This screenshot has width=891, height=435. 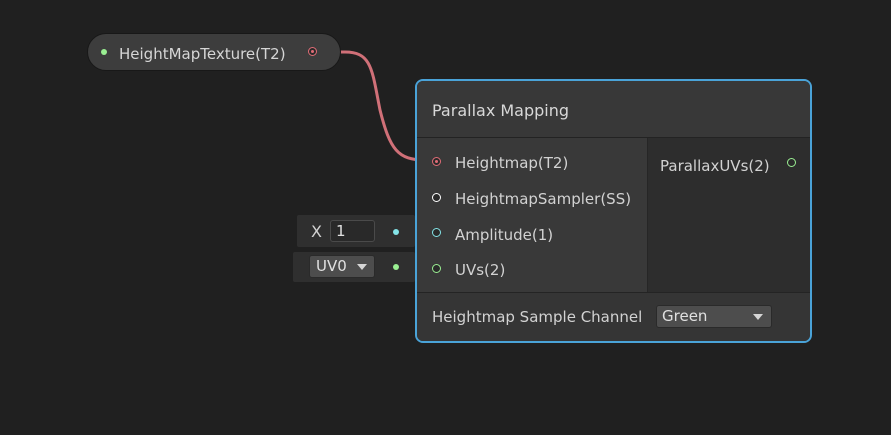 What do you see at coordinates (512, 163) in the screenshot?
I see `input-slot-heightmap: Heightmap(T2)` at bounding box center [512, 163].